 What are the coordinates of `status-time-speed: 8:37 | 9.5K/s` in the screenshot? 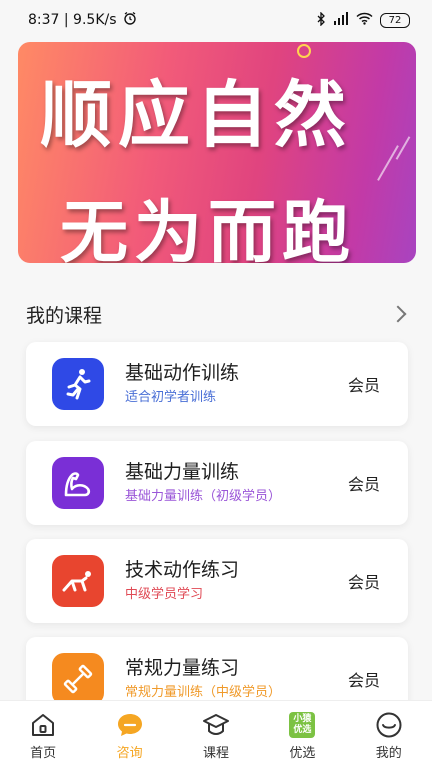 It's located at (72, 20).